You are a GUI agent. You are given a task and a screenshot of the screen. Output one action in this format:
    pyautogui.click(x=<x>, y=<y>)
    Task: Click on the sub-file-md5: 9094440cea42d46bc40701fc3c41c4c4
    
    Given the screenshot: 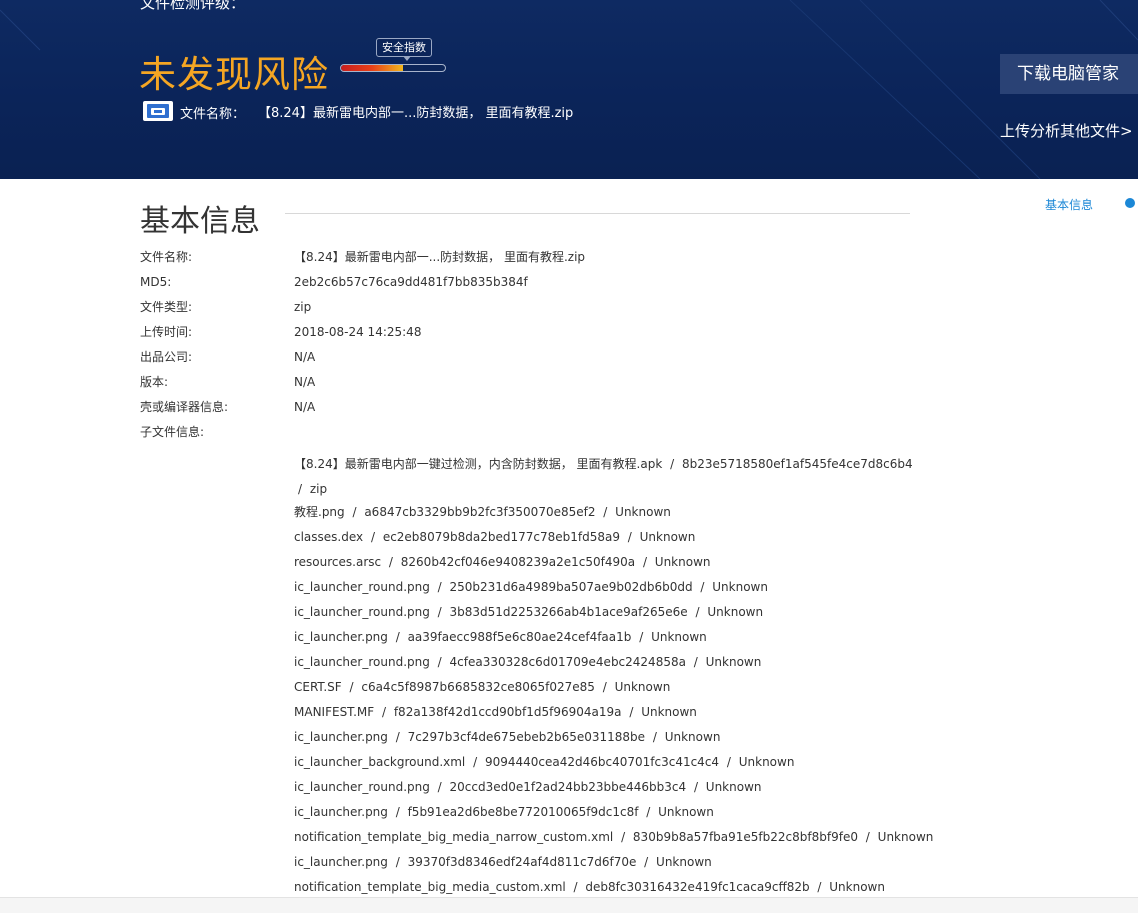 What is the action you would take?
    pyautogui.click(x=602, y=762)
    